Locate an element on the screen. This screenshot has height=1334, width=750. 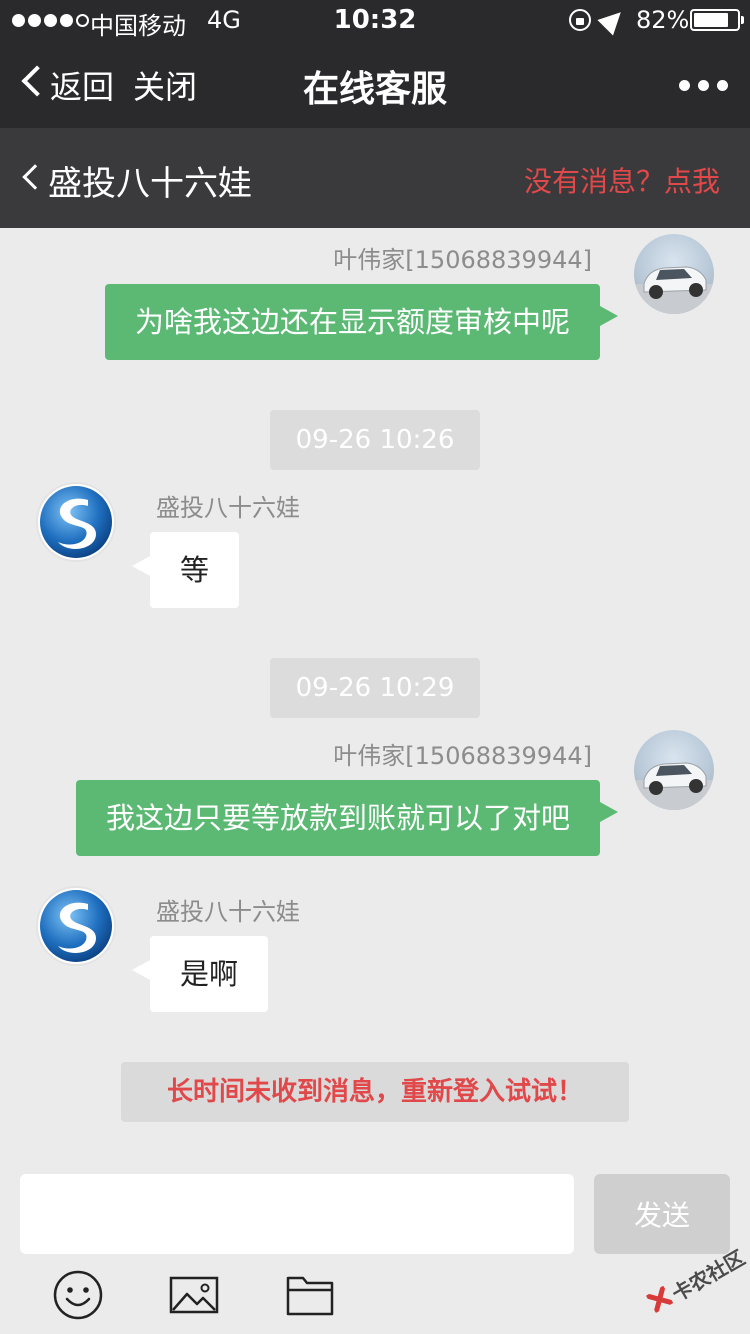
message-bubble: 我这边只要等放款到账就可以了对吧 is located at coordinates (347, 818).